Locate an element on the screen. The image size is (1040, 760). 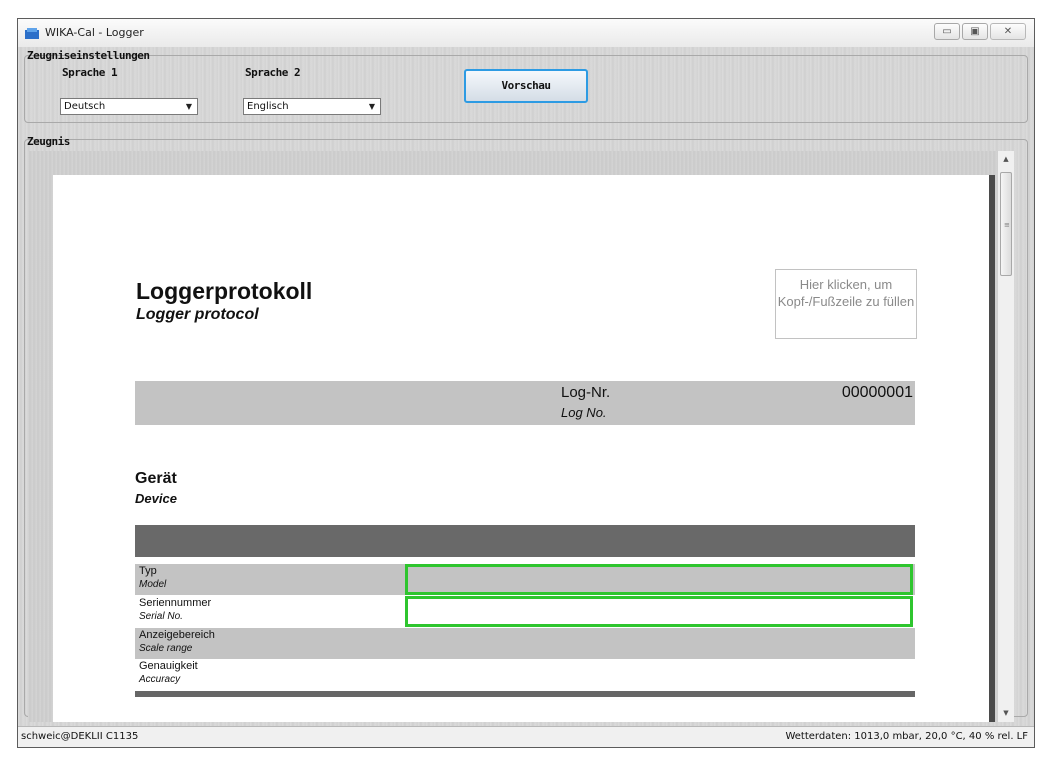
settings-group-title: Zeugniseinstellungen is located at coordinates (88, 55).